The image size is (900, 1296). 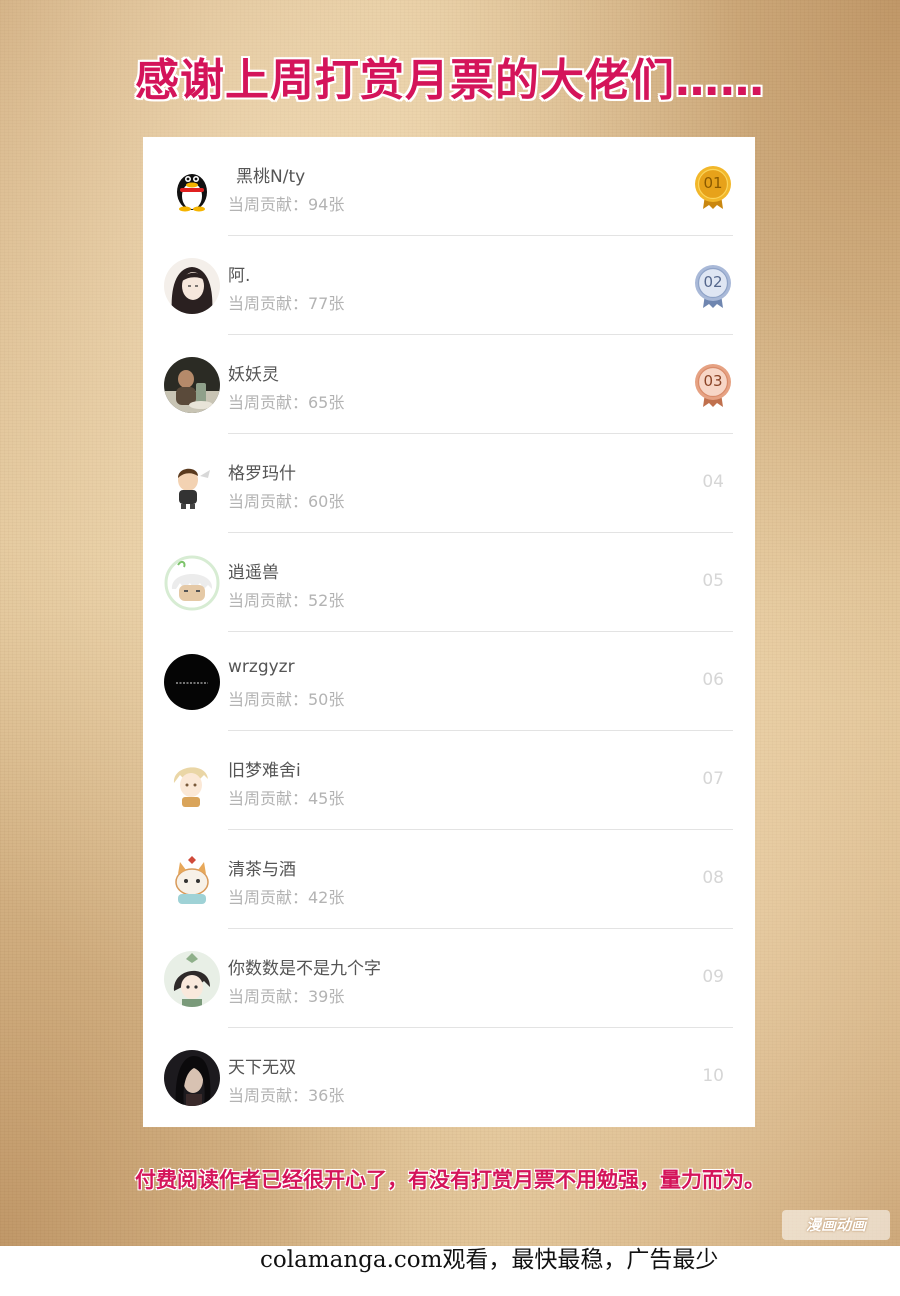 I want to click on bronze-medal-icon: 03, so click(x=713, y=386).